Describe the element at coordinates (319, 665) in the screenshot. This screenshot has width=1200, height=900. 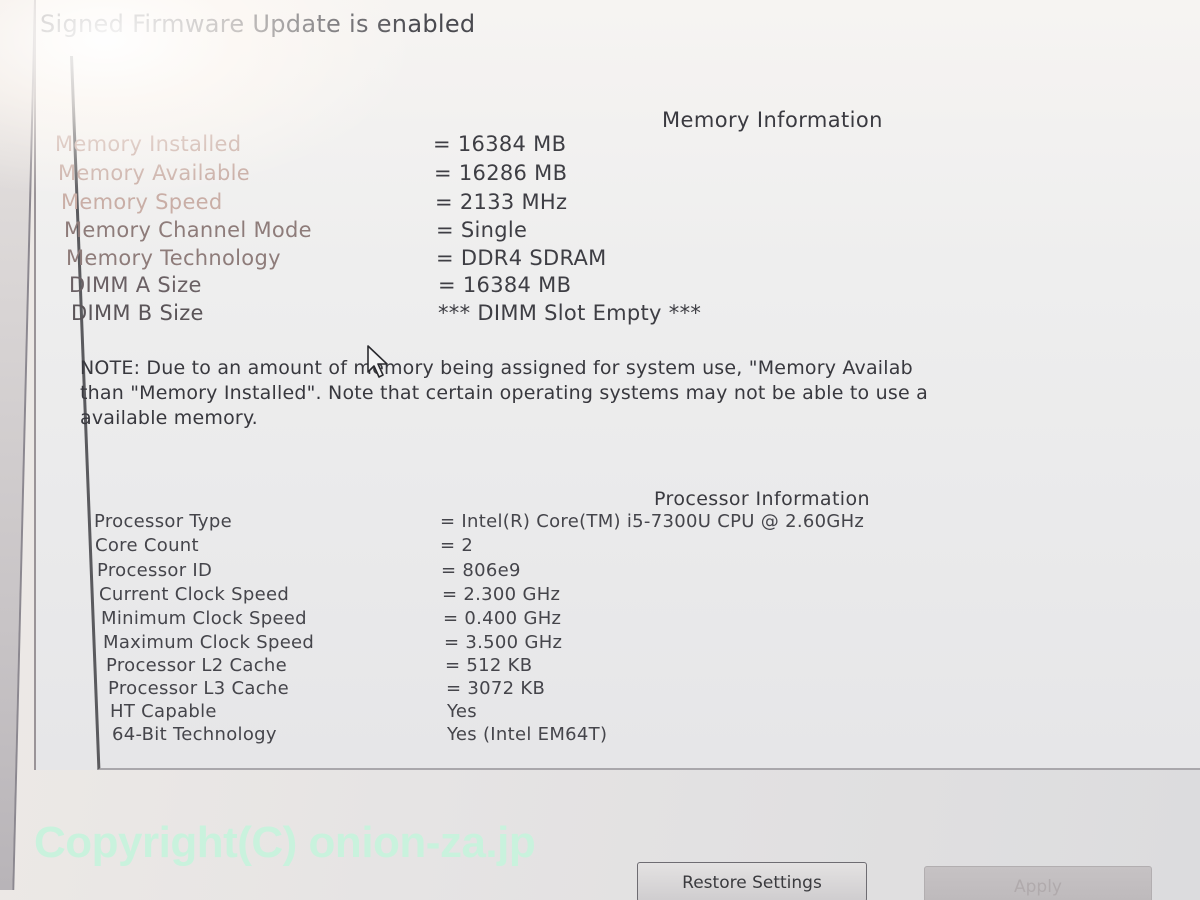
I see `processor-row: Processor L2 Cache = 512 KB` at that location.